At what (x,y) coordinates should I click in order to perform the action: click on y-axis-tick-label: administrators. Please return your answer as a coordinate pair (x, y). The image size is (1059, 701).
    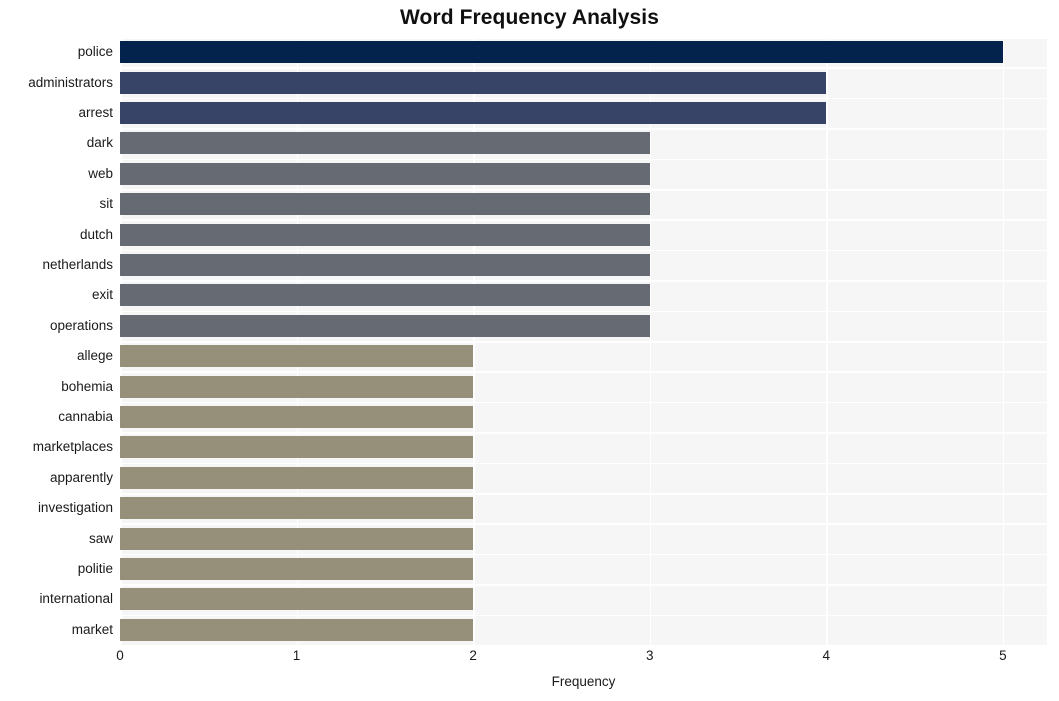
    Looking at the image, I should click on (70, 82).